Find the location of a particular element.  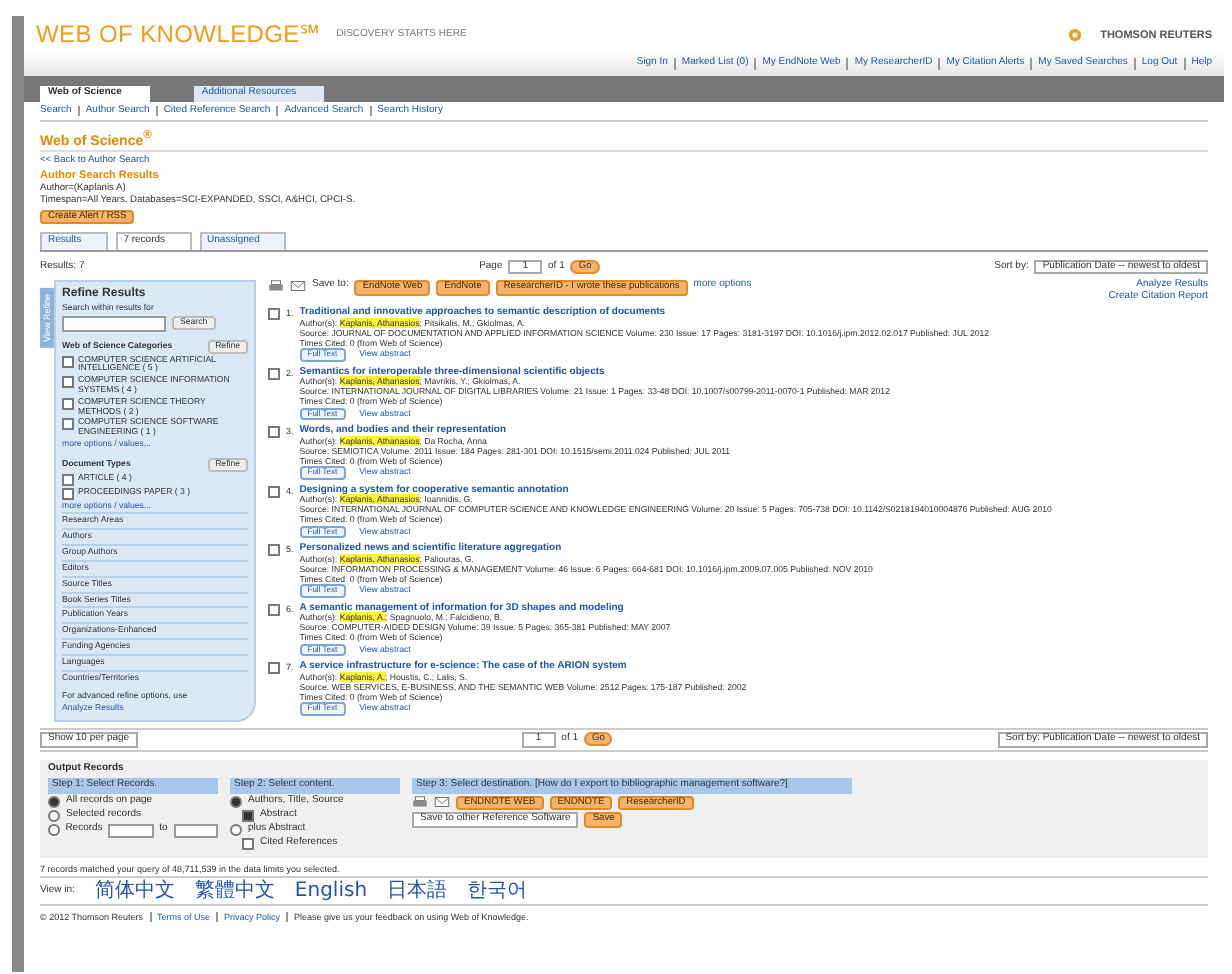

language-link: 繁體中文 is located at coordinates (234, 890).